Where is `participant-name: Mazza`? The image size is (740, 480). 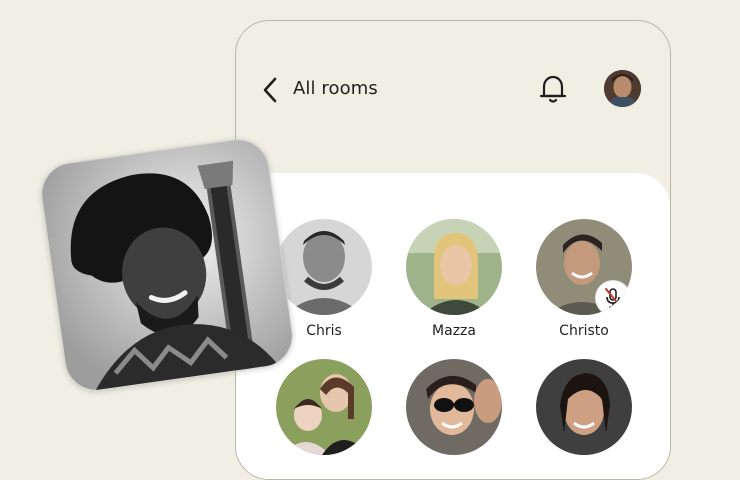
participant-name: Mazza is located at coordinates (454, 331).